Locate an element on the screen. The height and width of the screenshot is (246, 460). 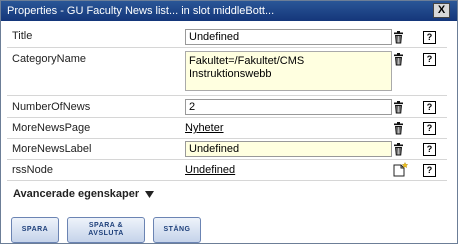
property-row-more-news-label: MoreNewsLabel Undefined ? is located at coordinates (227, 149).